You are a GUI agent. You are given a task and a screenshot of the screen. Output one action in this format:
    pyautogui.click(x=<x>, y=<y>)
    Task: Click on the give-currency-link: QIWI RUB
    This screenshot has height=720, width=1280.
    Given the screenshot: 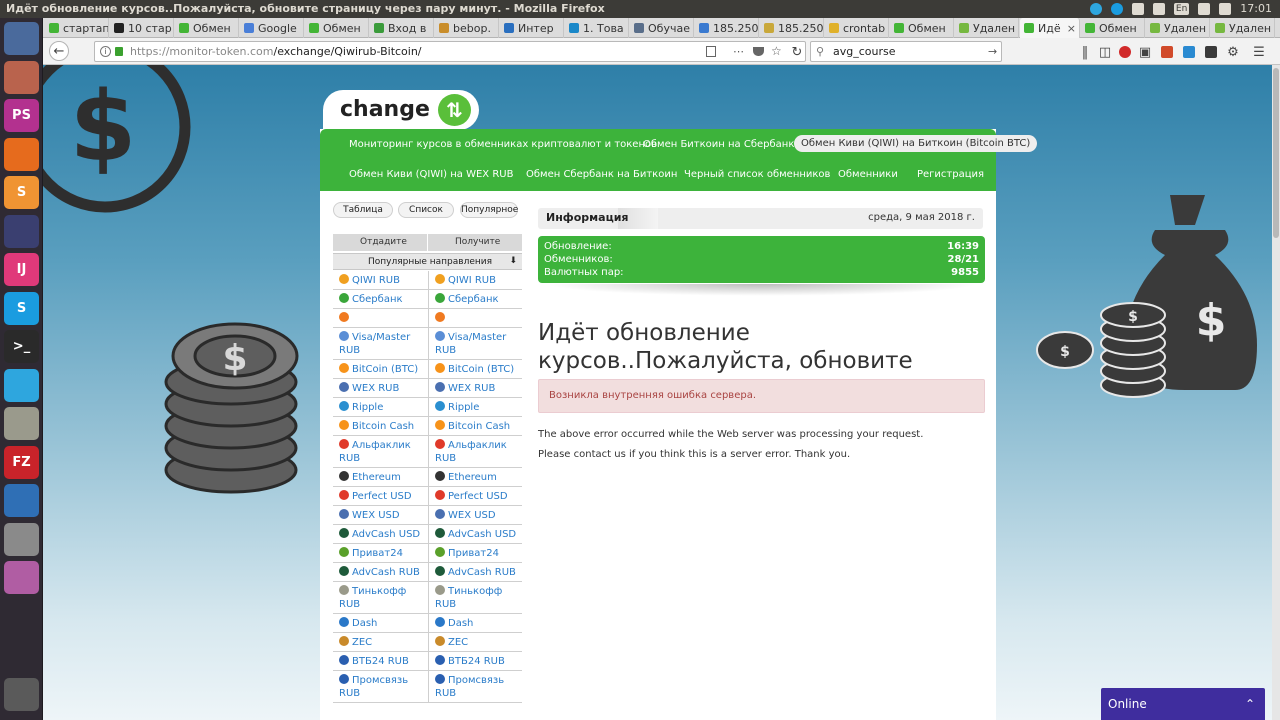 What is the action you would take?
    pyautogui.click(x=380, y=280)
    